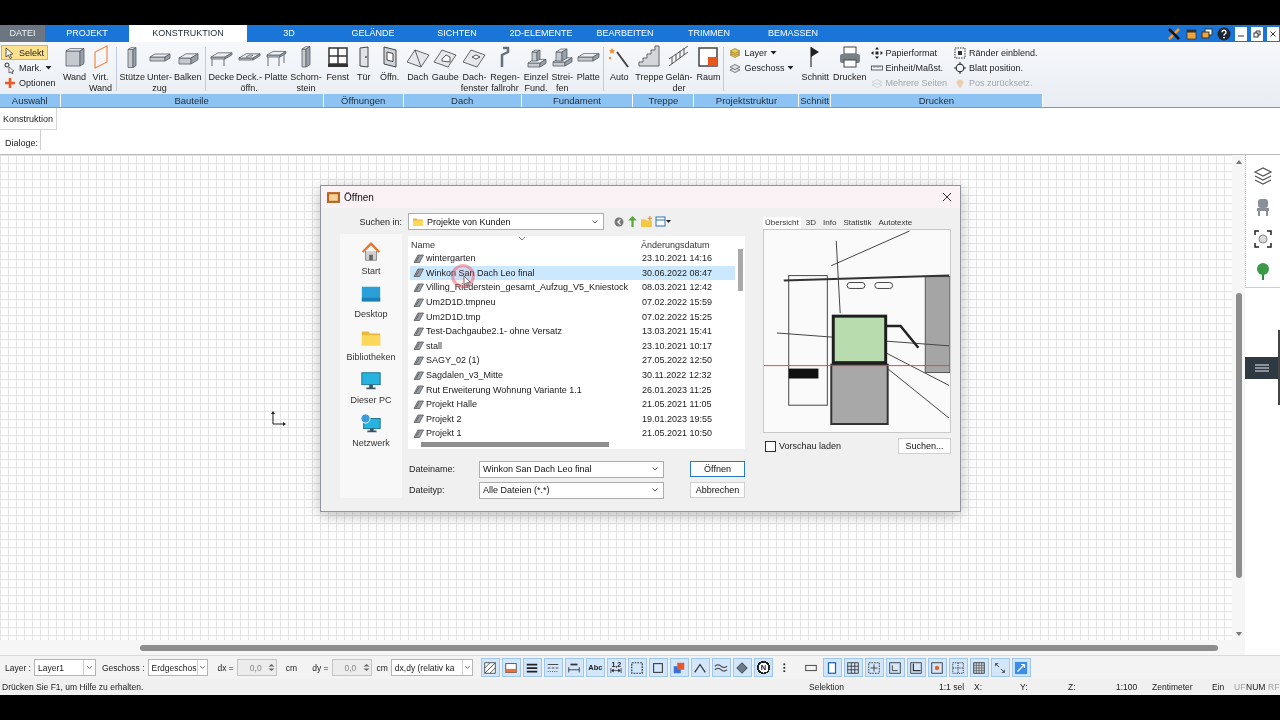 This screenshot has width=1280, height=720. Describe the element at coordinates (30, 82) in the screenshot. I see `ribbon-button: Optionen` at that location.